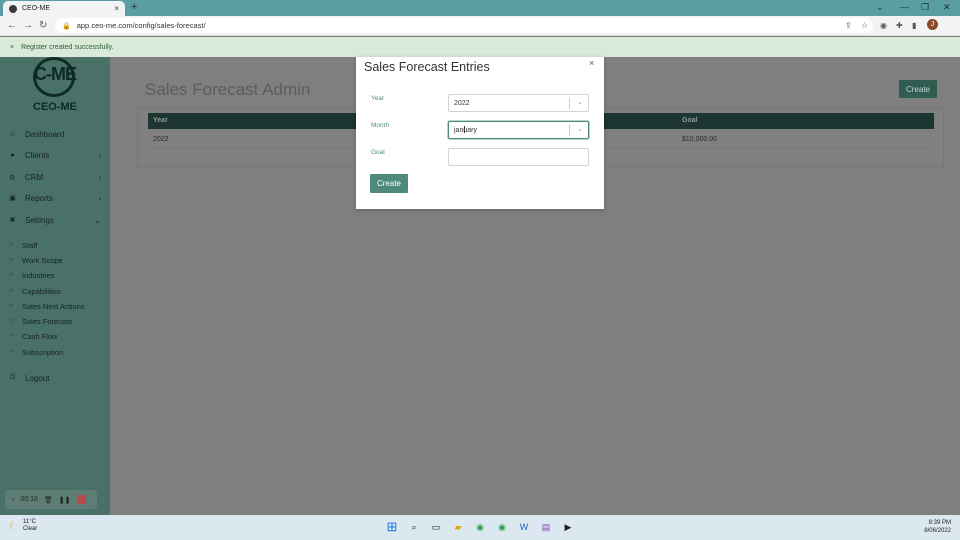 Image resolution: width=960 pixels, height=540 pixels. I want to click on weather-widget: ☾ 11°C Clear, so click(23, 526).